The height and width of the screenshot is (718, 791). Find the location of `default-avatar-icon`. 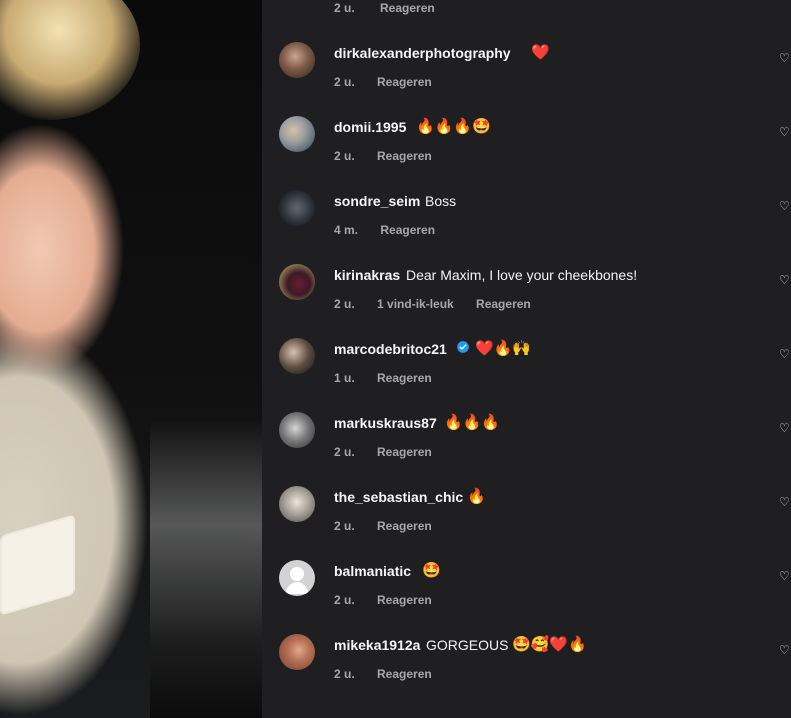

default-avatar-icon is located at coordinates (297, 578).